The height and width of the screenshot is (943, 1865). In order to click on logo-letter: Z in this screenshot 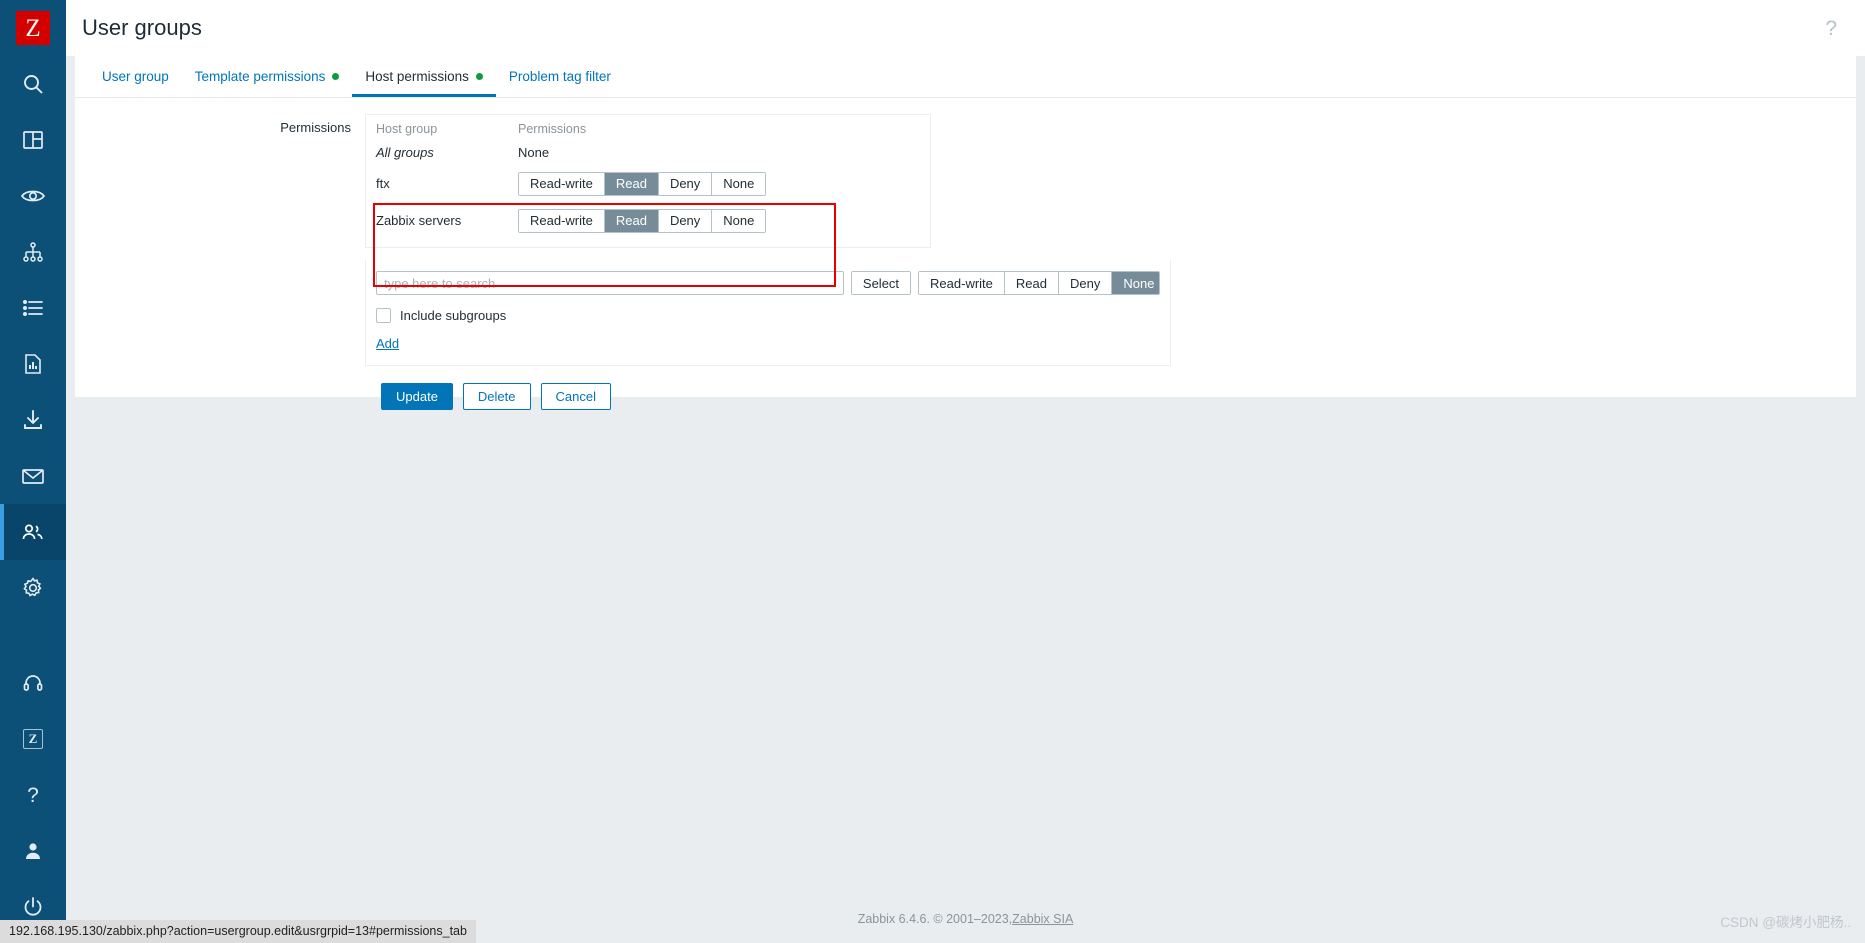, I will do `click(33, 28)`.